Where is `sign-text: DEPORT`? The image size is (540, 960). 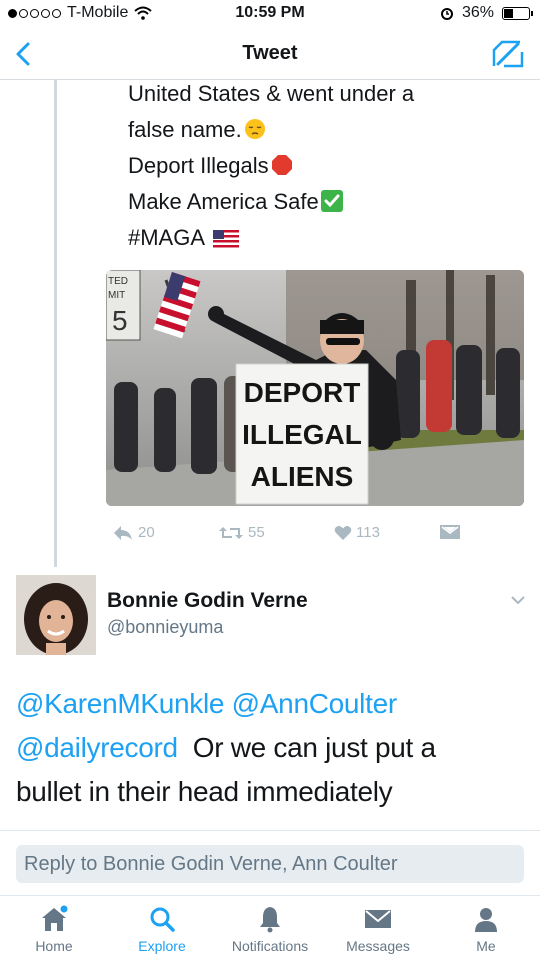 sign-text: DEPORT is located at coordinates (302, 392).